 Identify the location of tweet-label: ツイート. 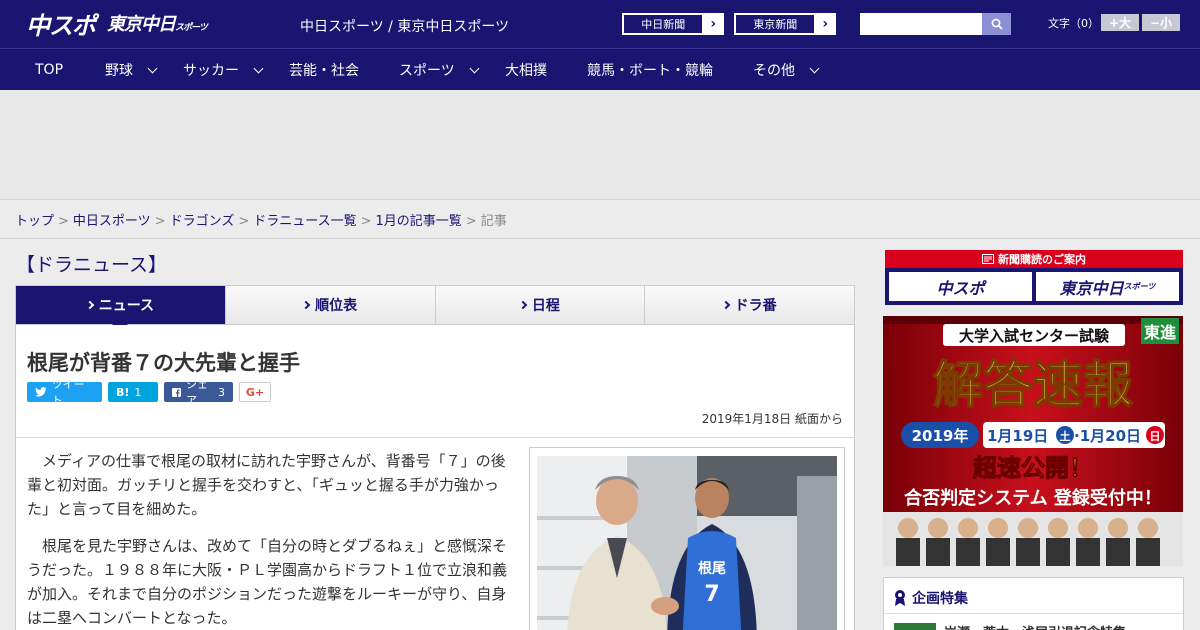
(68, 392).